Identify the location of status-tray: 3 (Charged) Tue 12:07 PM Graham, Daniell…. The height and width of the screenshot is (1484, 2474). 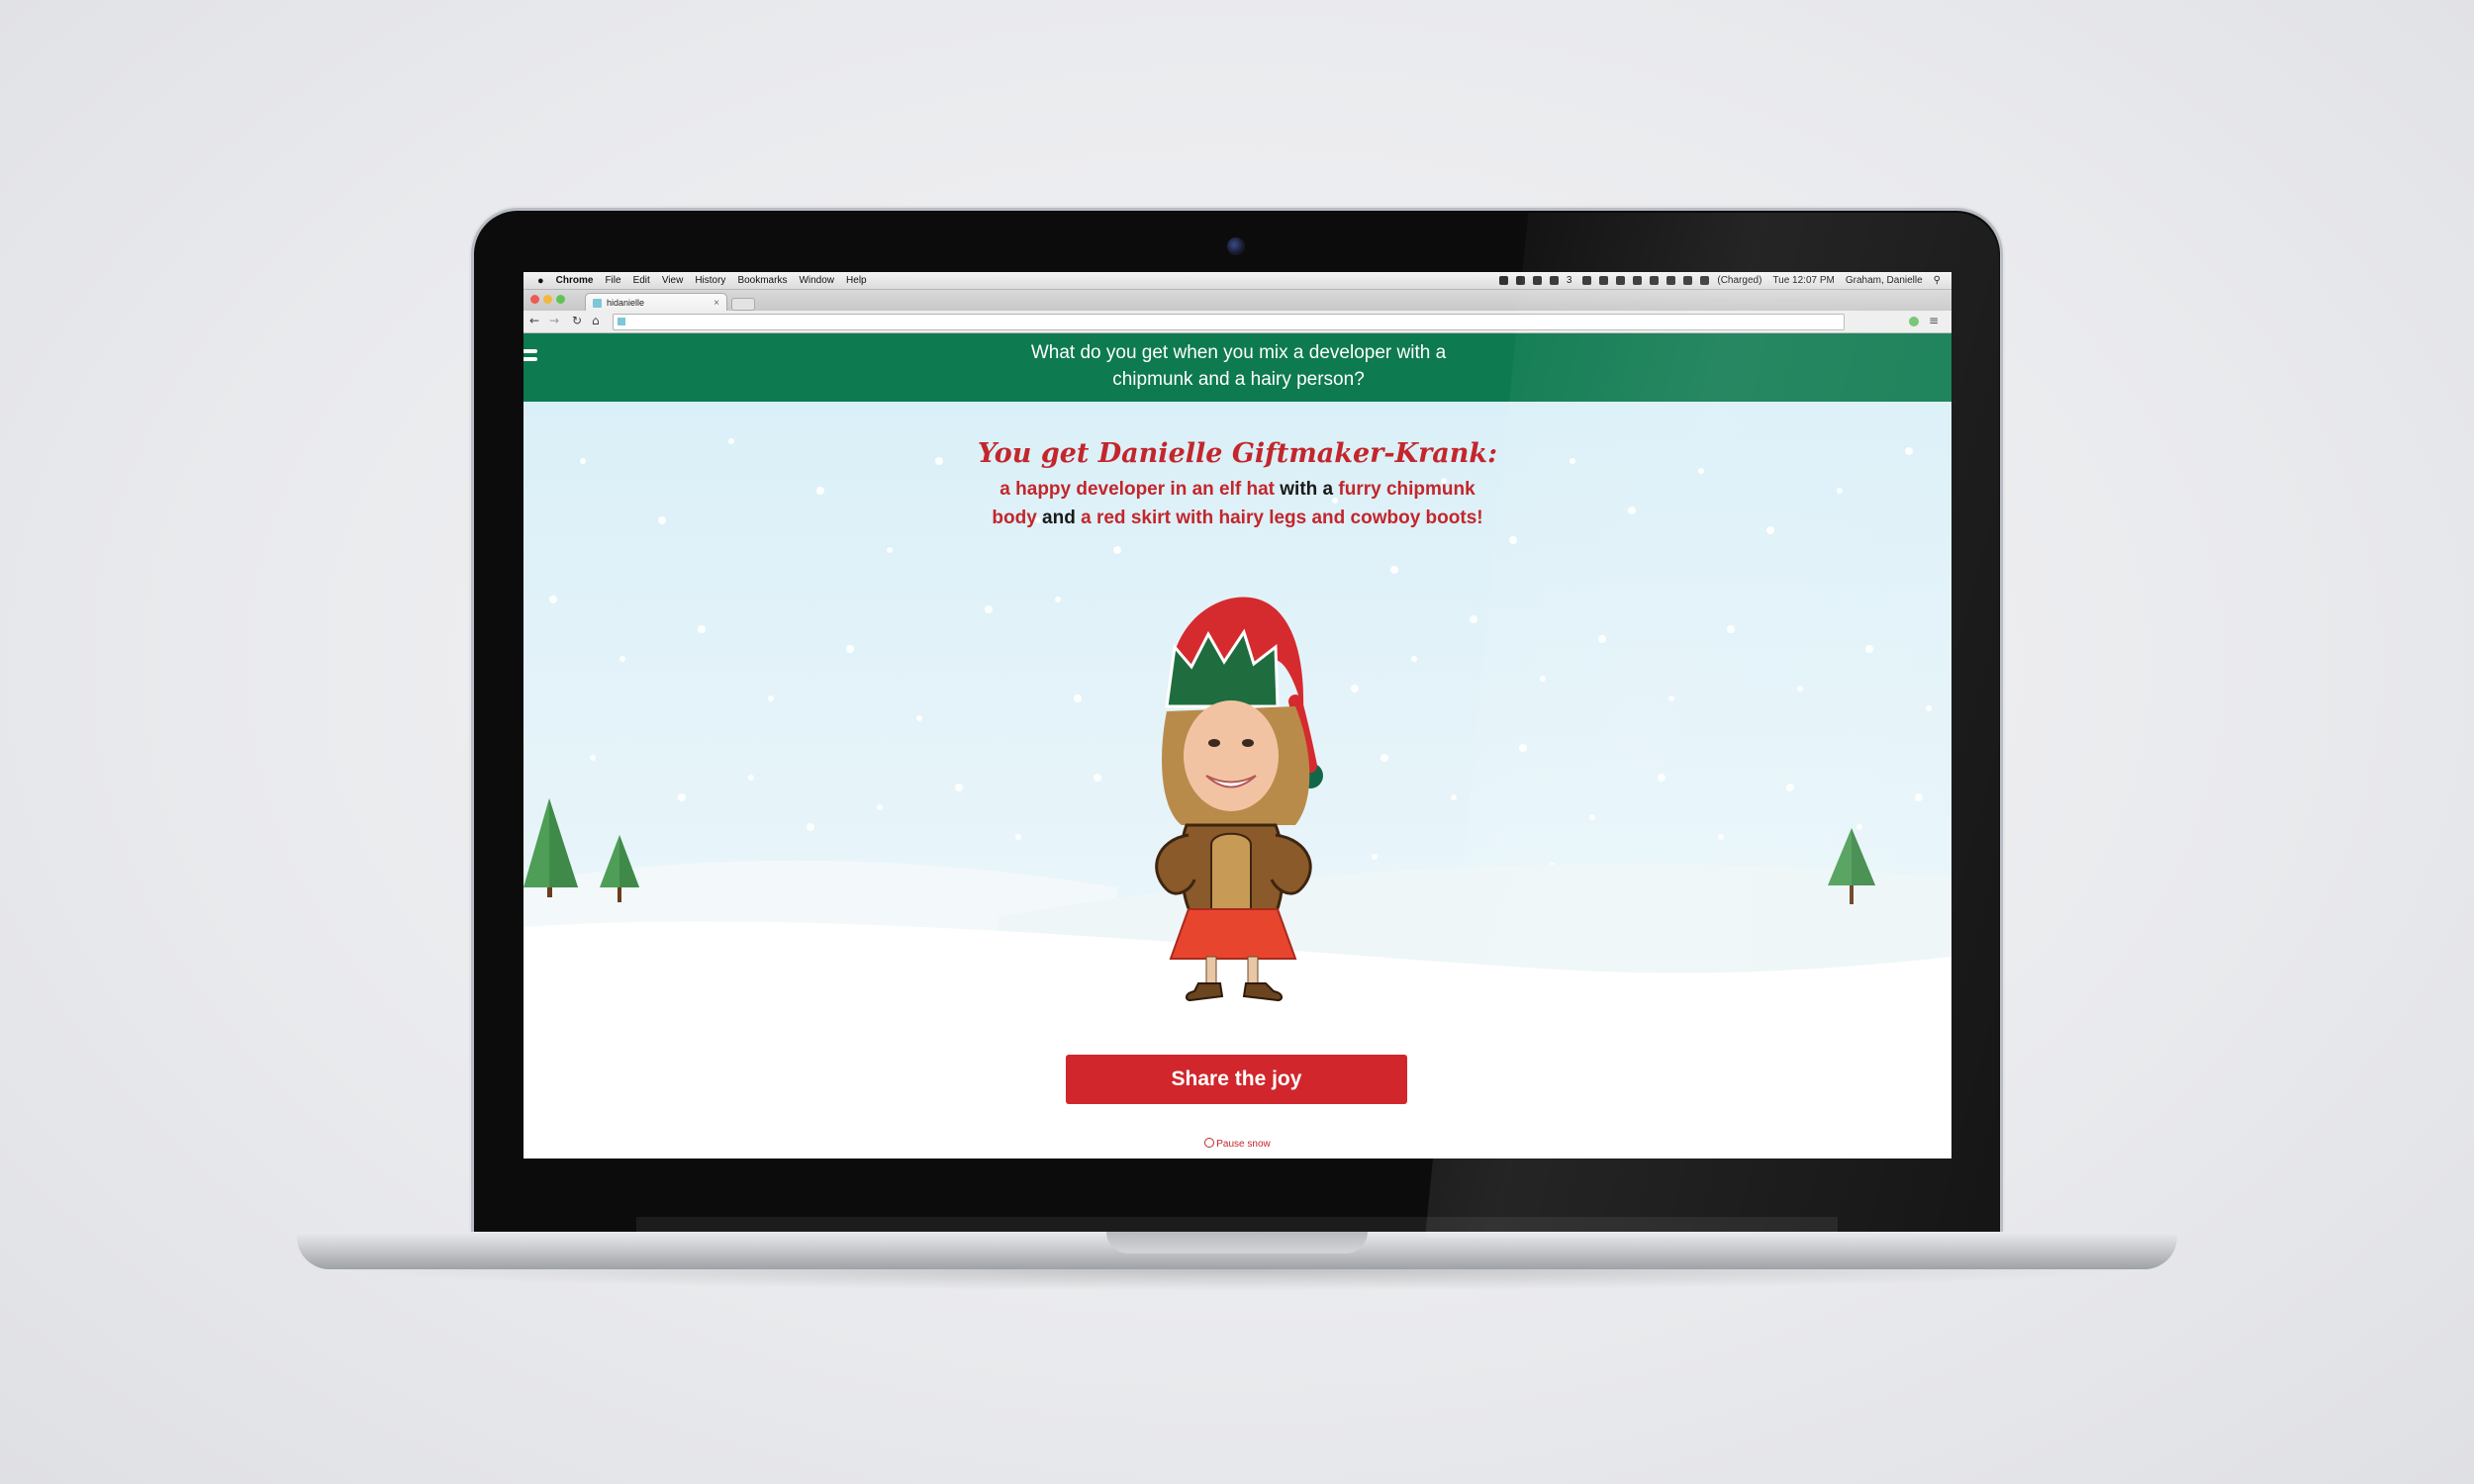
(1725, 280).